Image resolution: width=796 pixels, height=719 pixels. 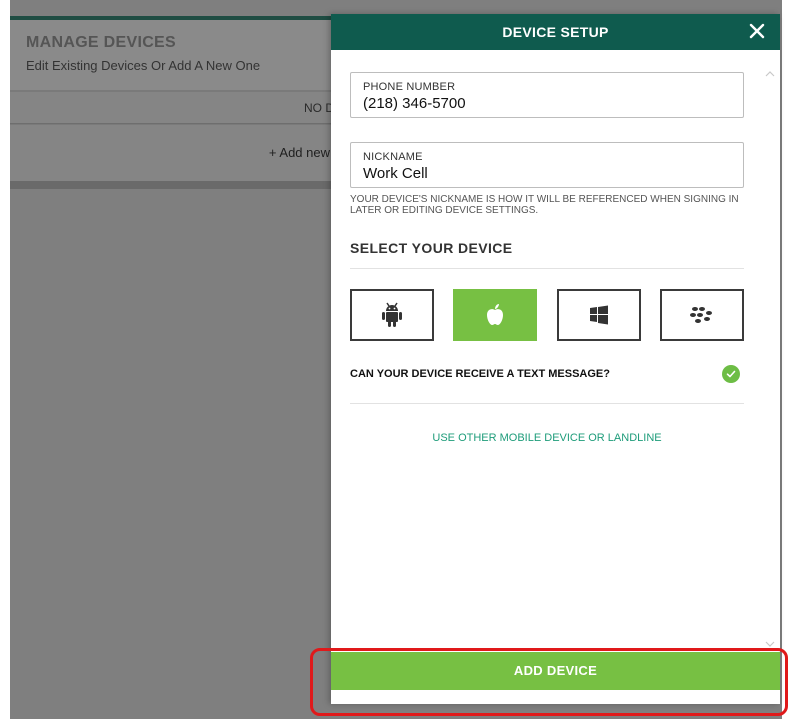 What do you see at coordinates (757, 31) in the screenshot?
I see `close-icon` at bounding box center [757, 31].